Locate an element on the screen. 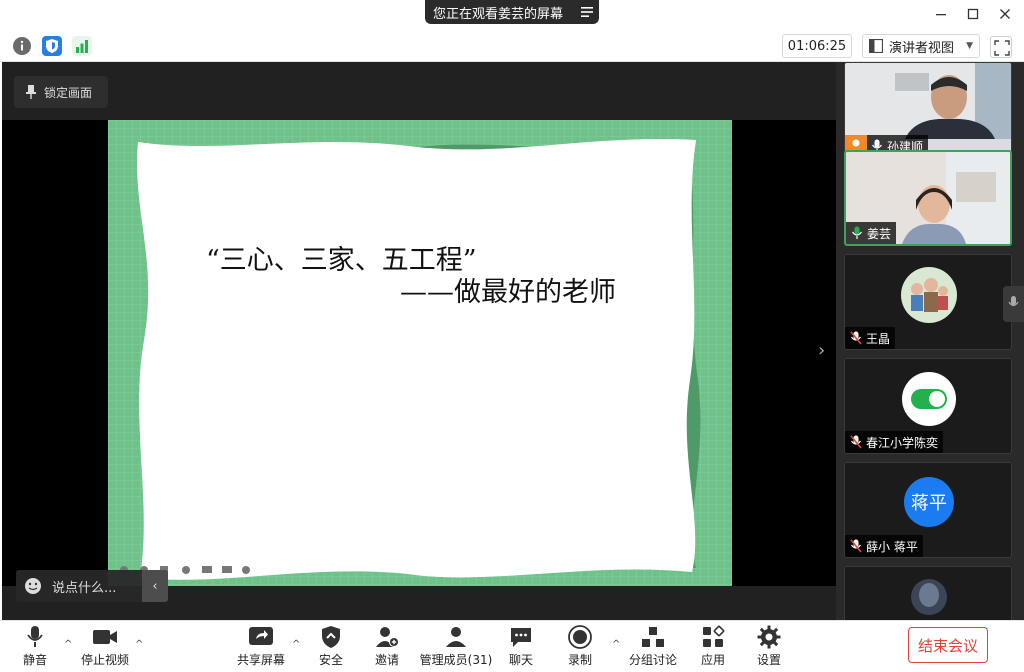  mute-label: 静音 is located at coordinates (34, 660).